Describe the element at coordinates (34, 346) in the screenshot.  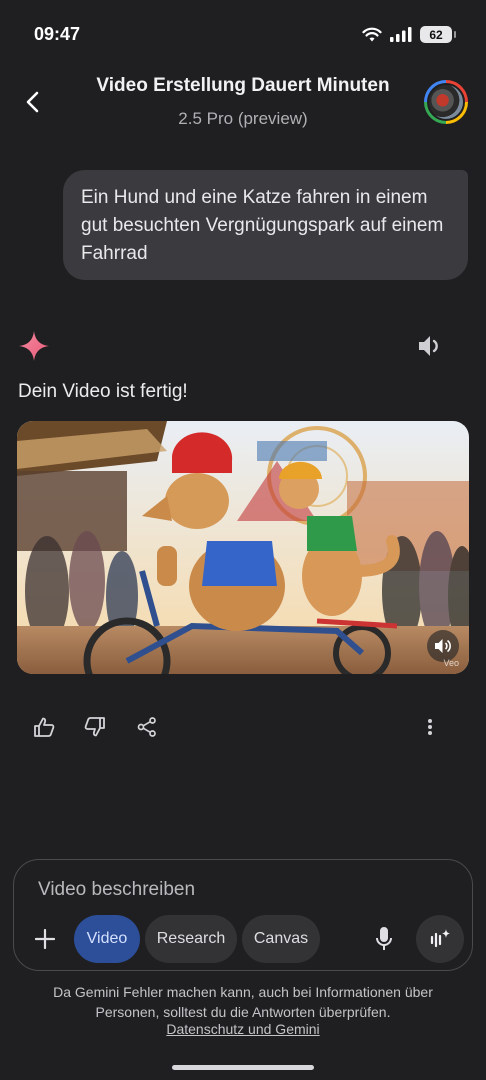
I see `gemini-spark-icon` at that location.